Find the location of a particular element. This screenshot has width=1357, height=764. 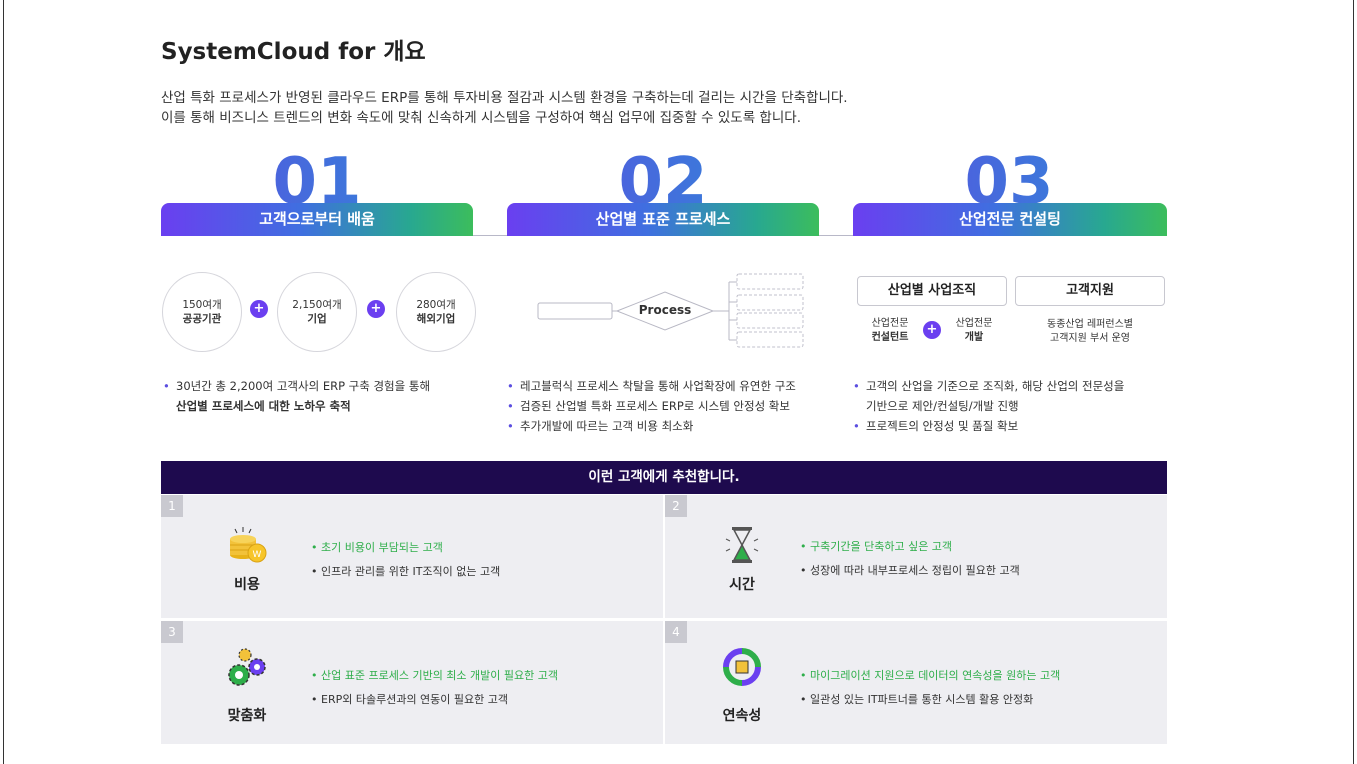

recommend-header: 이런 고객에게 추천합니다. is located at coordinates (664, 477).